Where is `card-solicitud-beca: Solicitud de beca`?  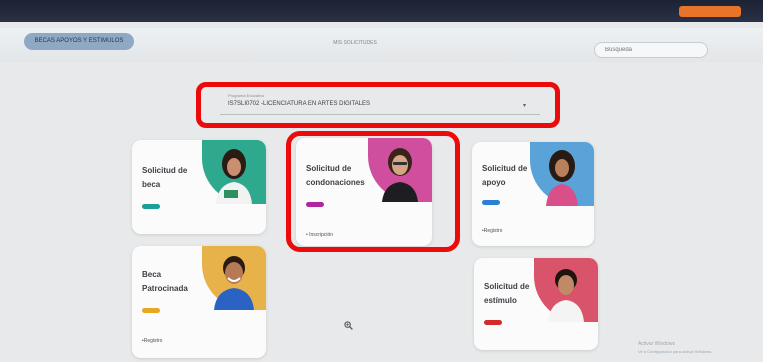 card-solicitud-beca: Solicitud de beca is located at coordinates (199, 187).